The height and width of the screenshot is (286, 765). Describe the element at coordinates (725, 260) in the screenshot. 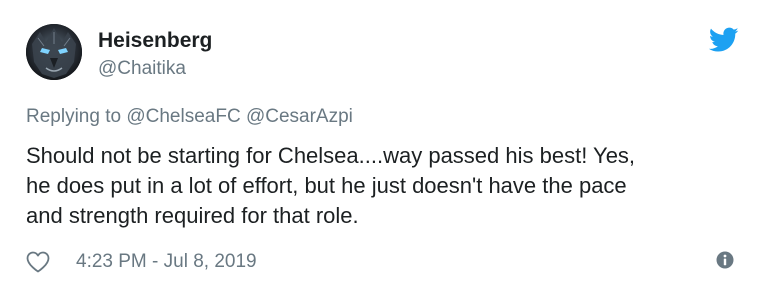

I see `info-icon` at that location.